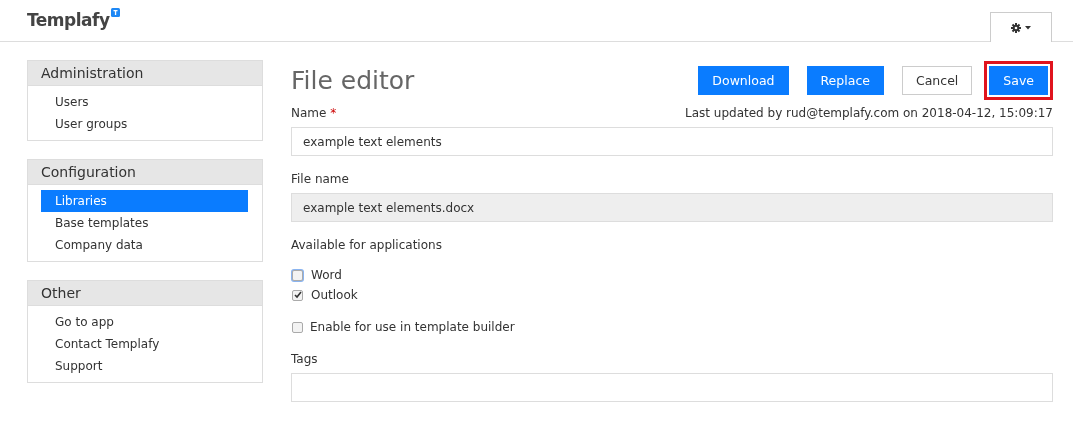 The image size is (1073, 438). What do you see at coordinates (144, 322) in the screenshot?
I see `sidebar-item: Go to app` at bounding box center [144, 322].